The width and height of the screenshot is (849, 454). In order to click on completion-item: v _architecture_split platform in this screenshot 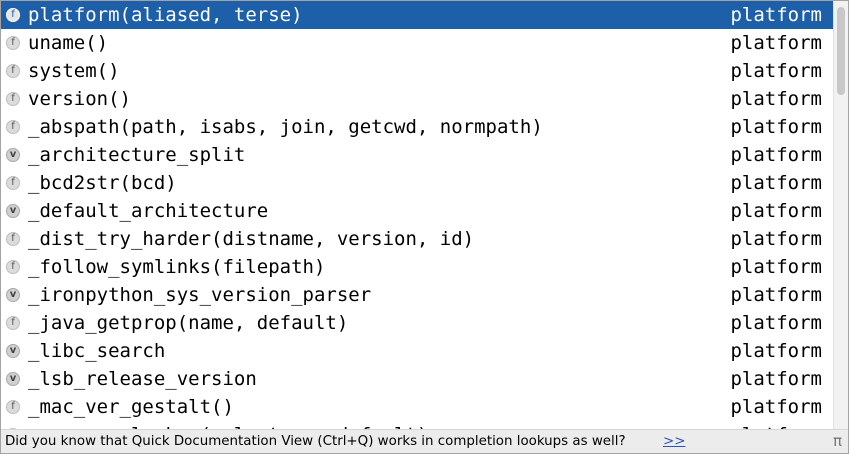, I will do `click(417, 155)`.